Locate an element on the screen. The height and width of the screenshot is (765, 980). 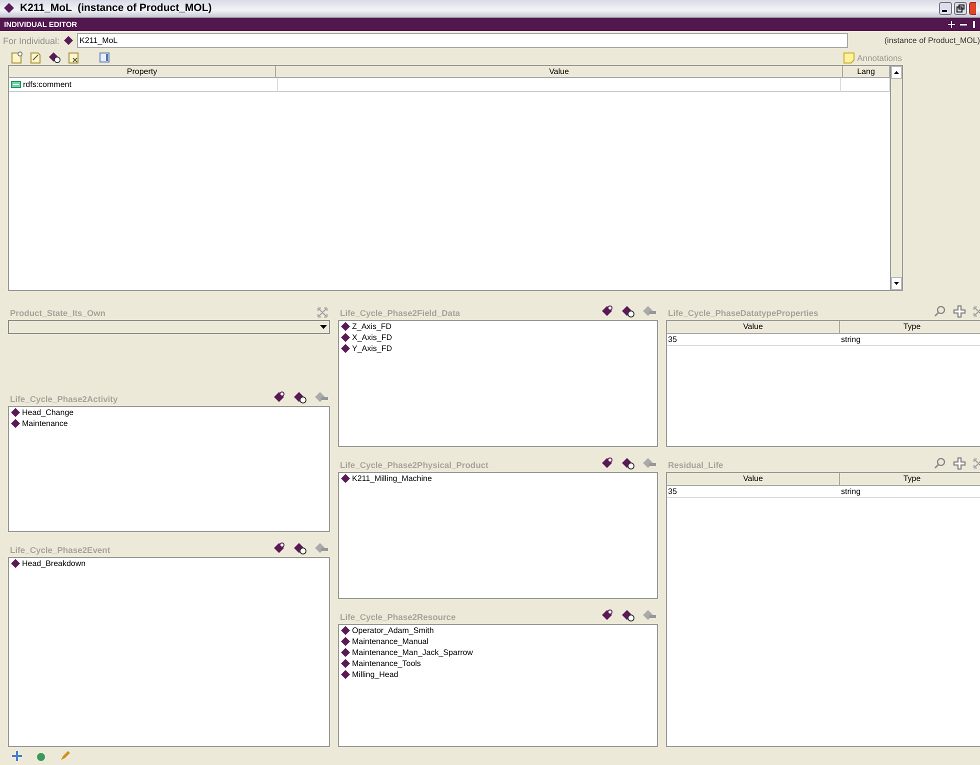
panel-title: Life_Cycle_Phase2Field_Data is located at coordinates (400, 313).